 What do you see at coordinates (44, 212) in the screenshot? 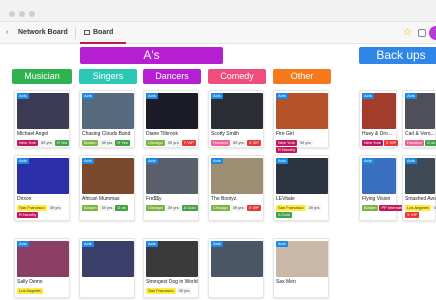
I see `card-tags: San Francisco 39 yrs R Novelty` at bounding box center [44, 212].